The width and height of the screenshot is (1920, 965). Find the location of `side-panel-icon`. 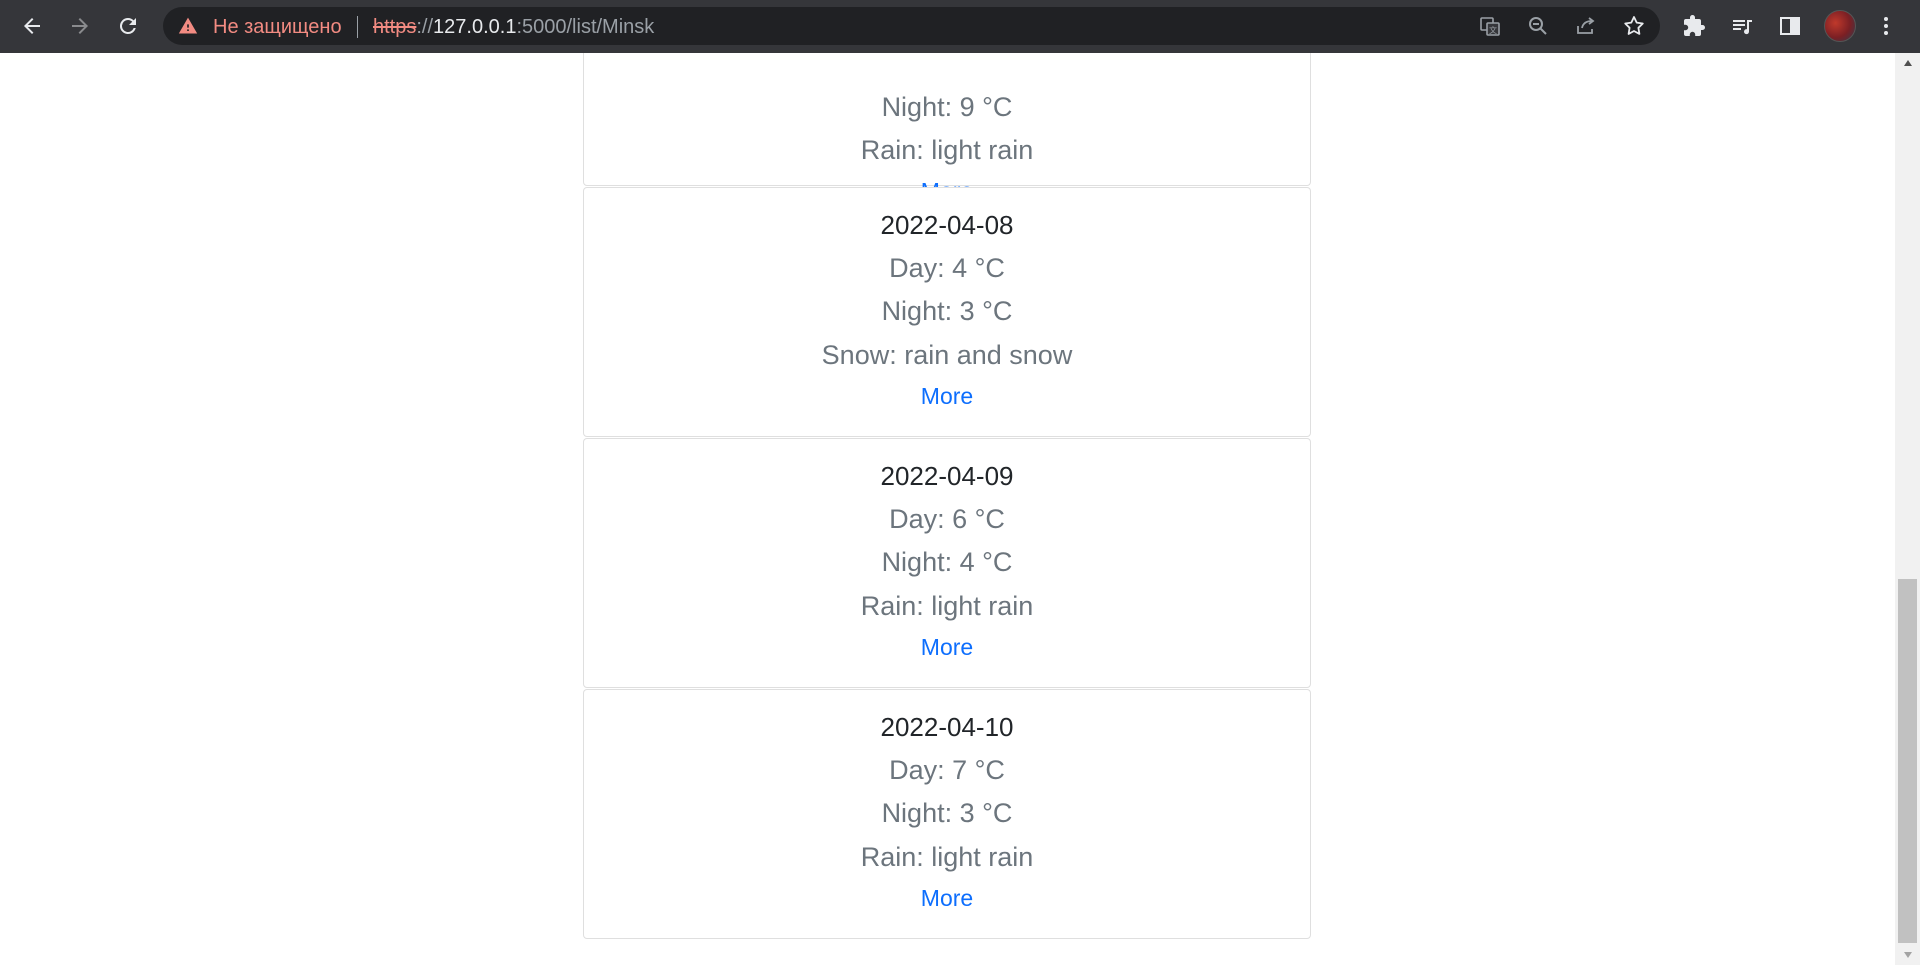

side-panel-icon is located at coordinates (1790, 26).